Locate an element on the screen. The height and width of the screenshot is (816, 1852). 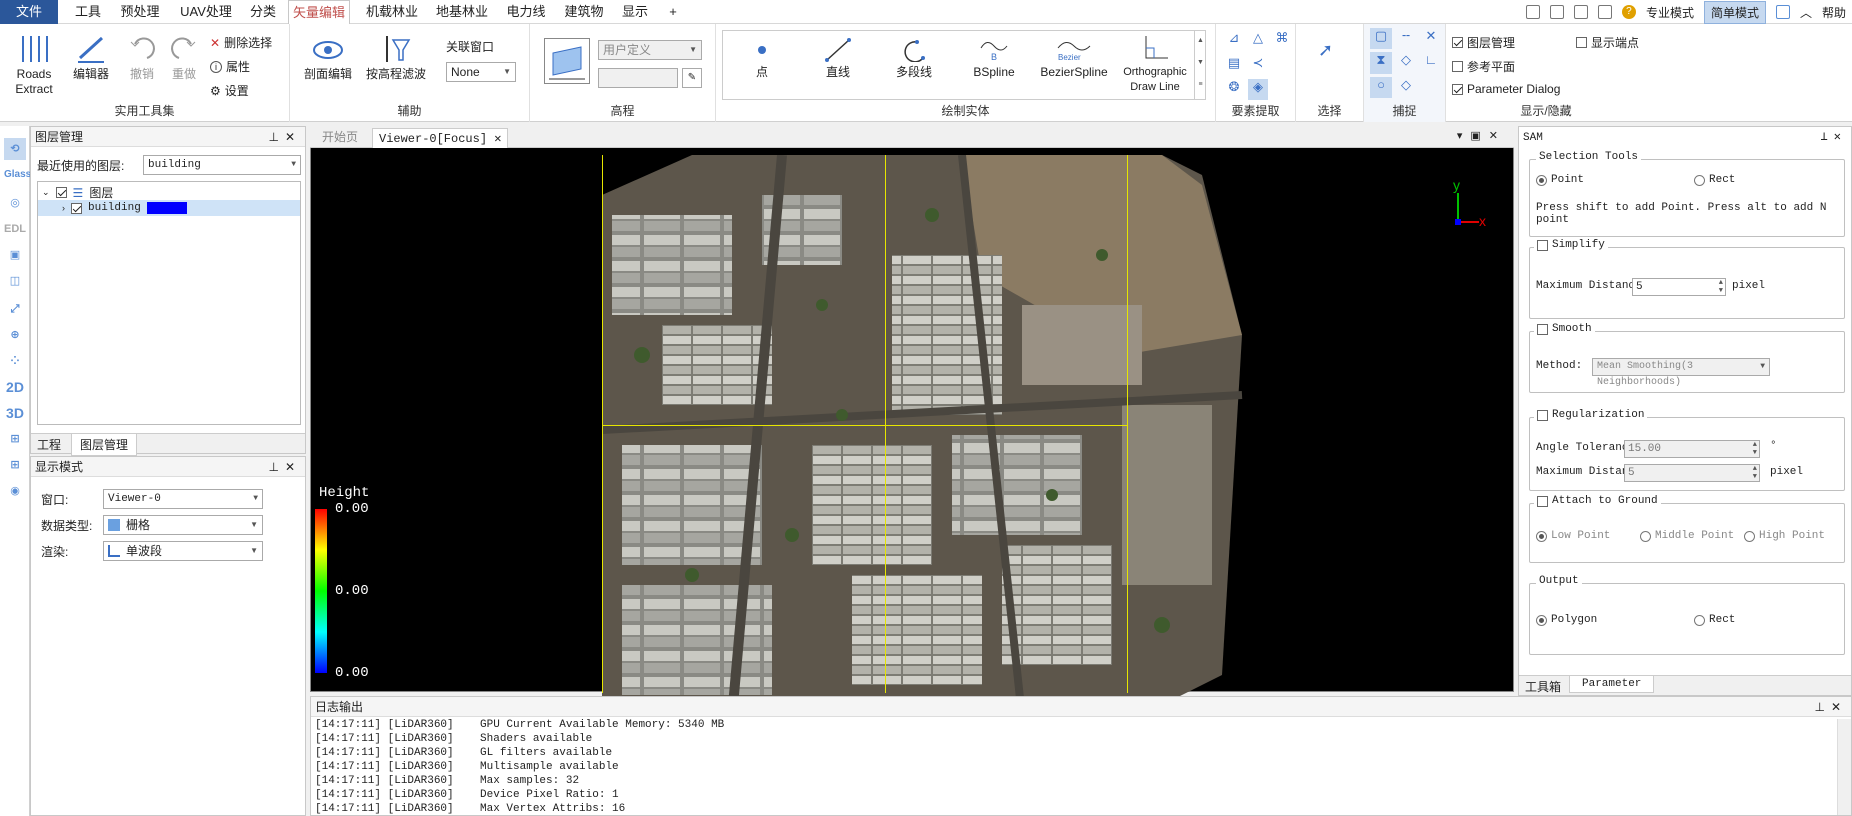
smooth-checkbox: Smooth is located at coordinates (1564, 329).